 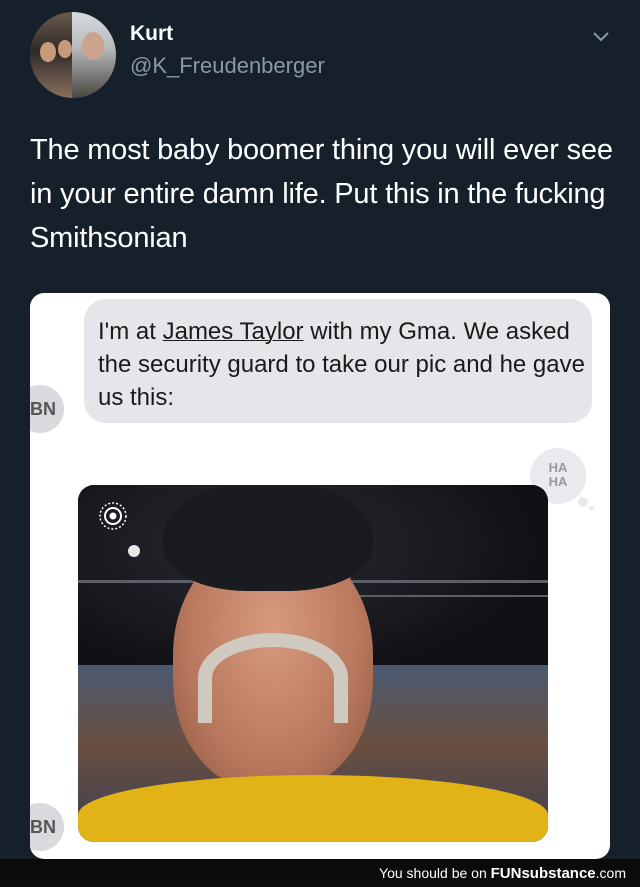 What do you see at coordinates (227, 66) in the screenshot?
I see `user-handle: @K_Freudenberger` at bounding box center [227, 66].